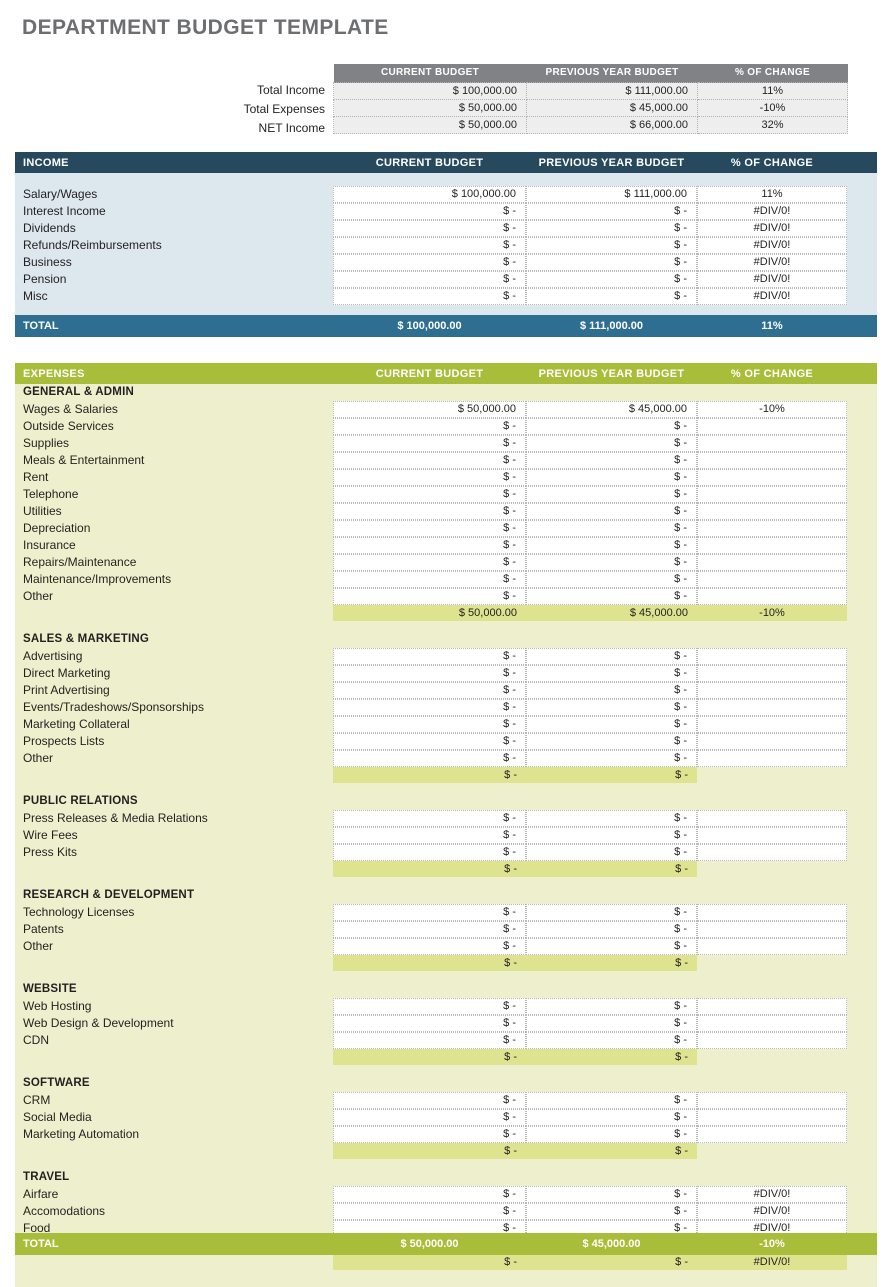  What do you see at coordinates (772, 162) in the screenshot?
I see `income-col-change: % OF CHANGE` at bounding box center [772, 162].